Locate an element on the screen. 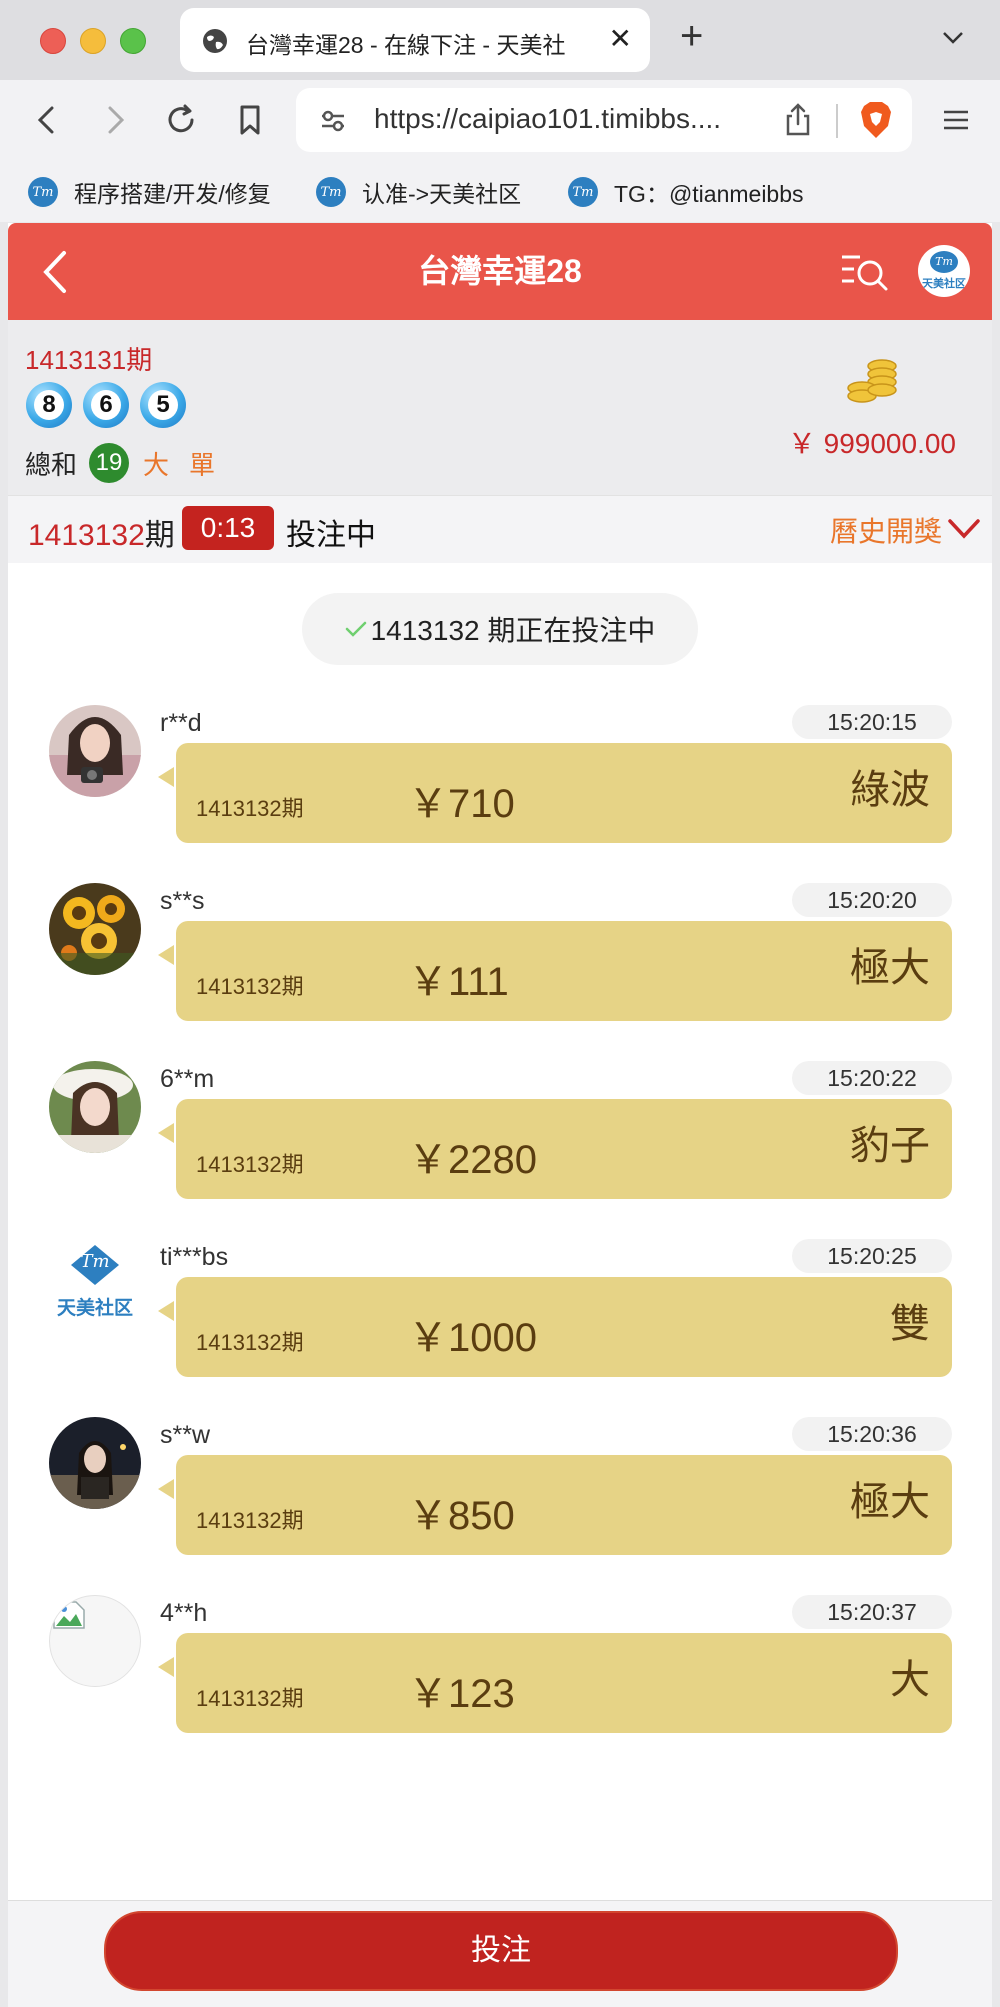  bet-type: 雙 is located at coordinates (910, 1324).